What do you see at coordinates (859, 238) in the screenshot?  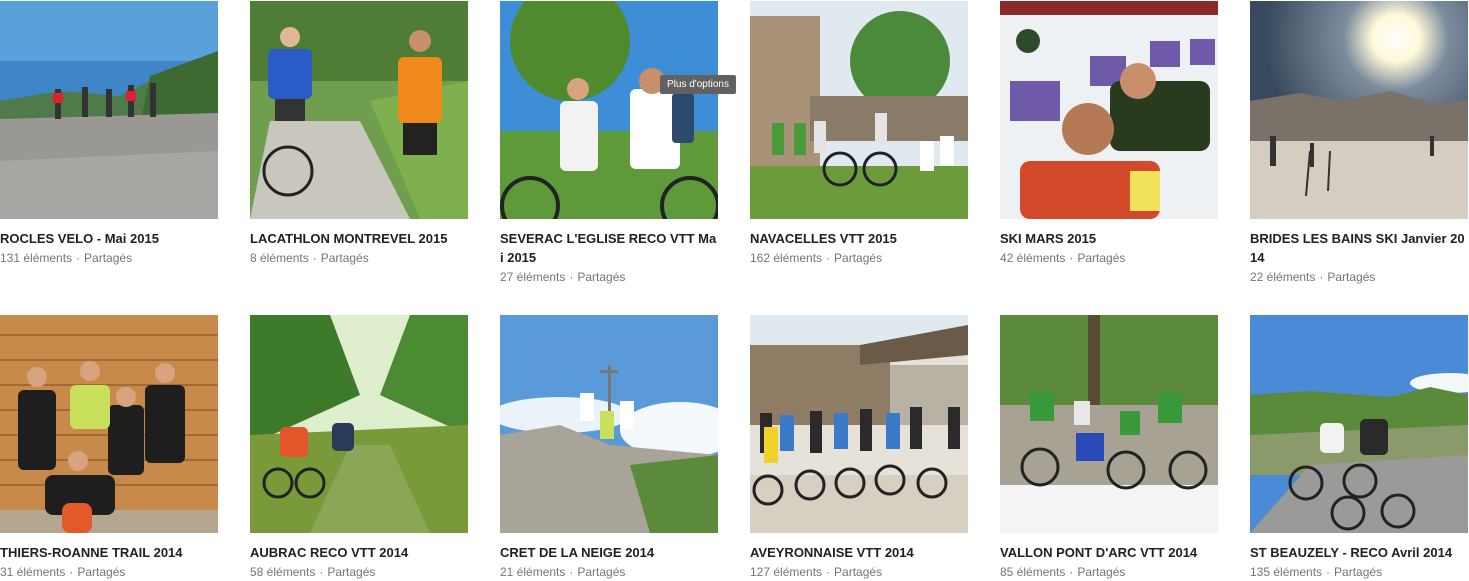 I see `album-title: NAVACELLES VTT 2015` at bounding box center [859, 238].